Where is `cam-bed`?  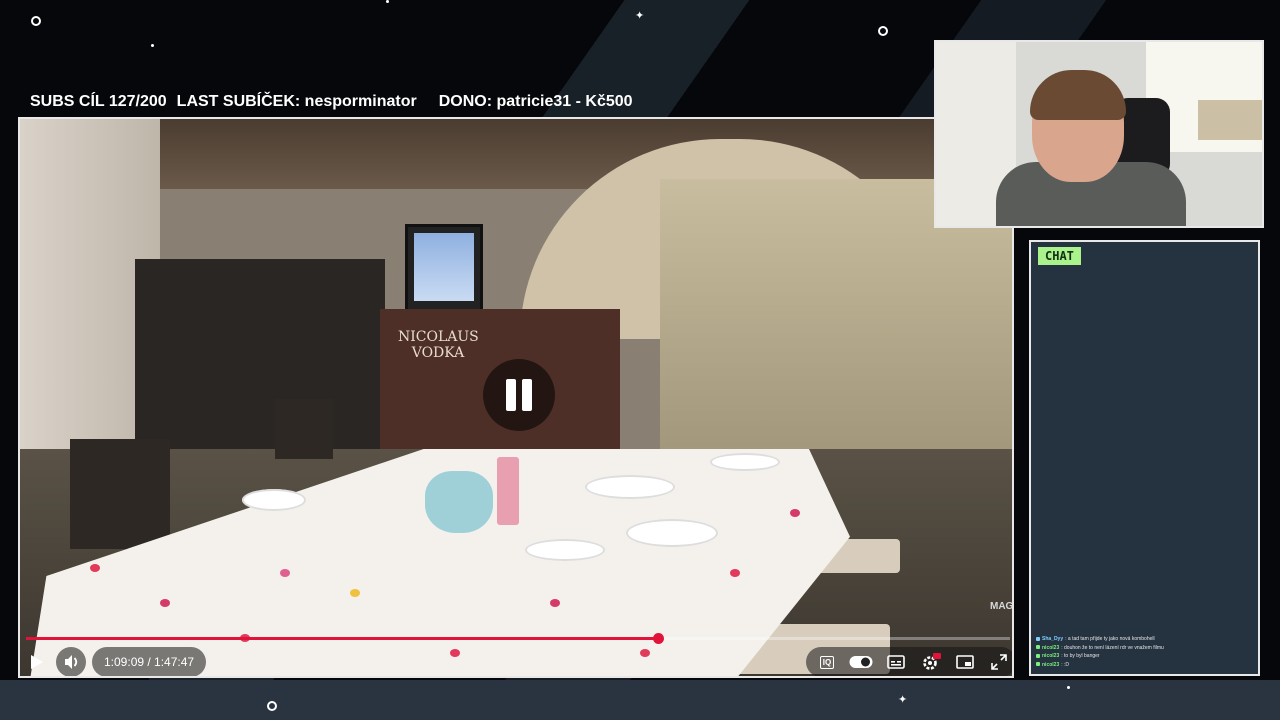
cam-bed is located at coordinates (1230, 120).